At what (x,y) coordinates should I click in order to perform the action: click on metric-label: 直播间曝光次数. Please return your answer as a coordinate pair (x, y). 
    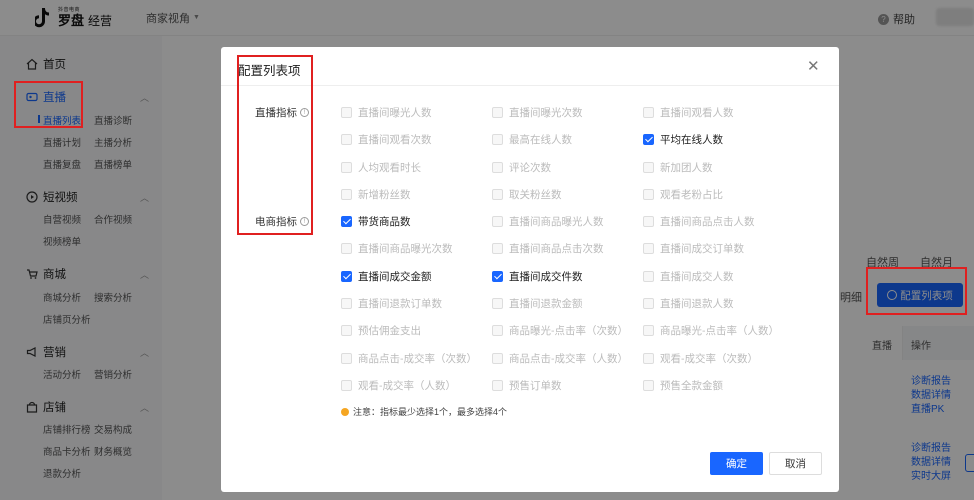
    Looking at the image, I should click on (546, 113).